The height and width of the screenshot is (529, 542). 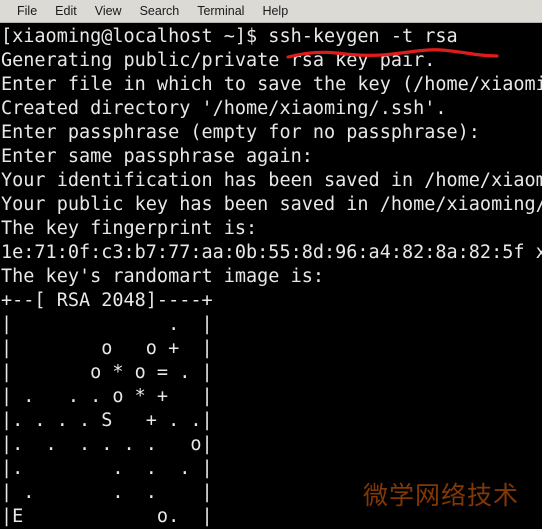 I want to click on terminal-line: | . . . o * + |, so click(x=107, y=396).